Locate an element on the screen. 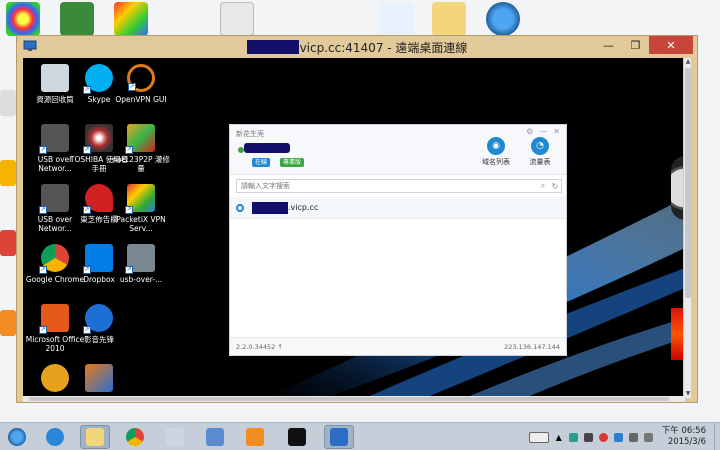 Image resolution: width=720 pixels, height=450 pixels. keyboard-icon is located at coordinates (538, 437).